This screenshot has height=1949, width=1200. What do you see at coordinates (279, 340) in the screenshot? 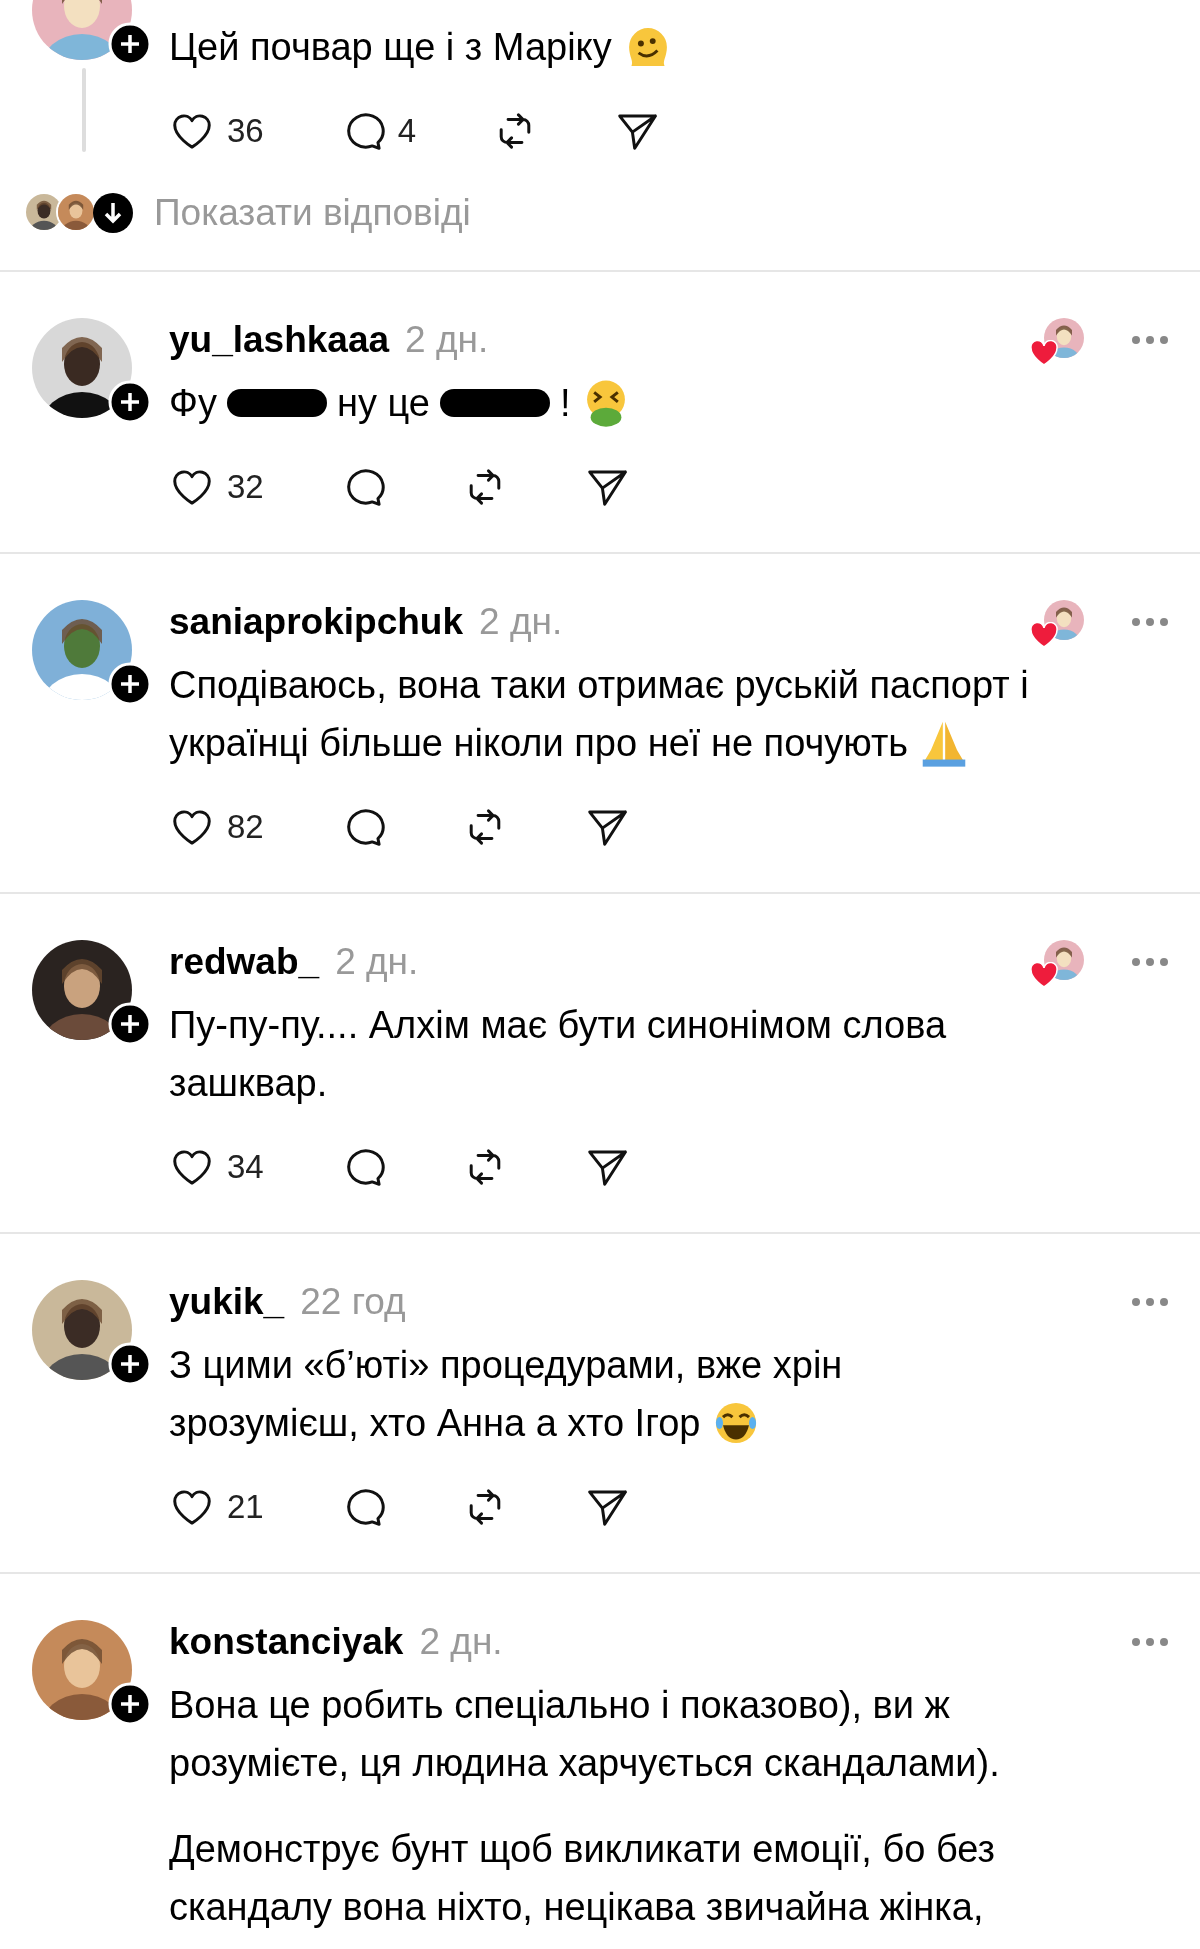
I see `username: yu_lashkaaa` at bounding box center [279, 340].